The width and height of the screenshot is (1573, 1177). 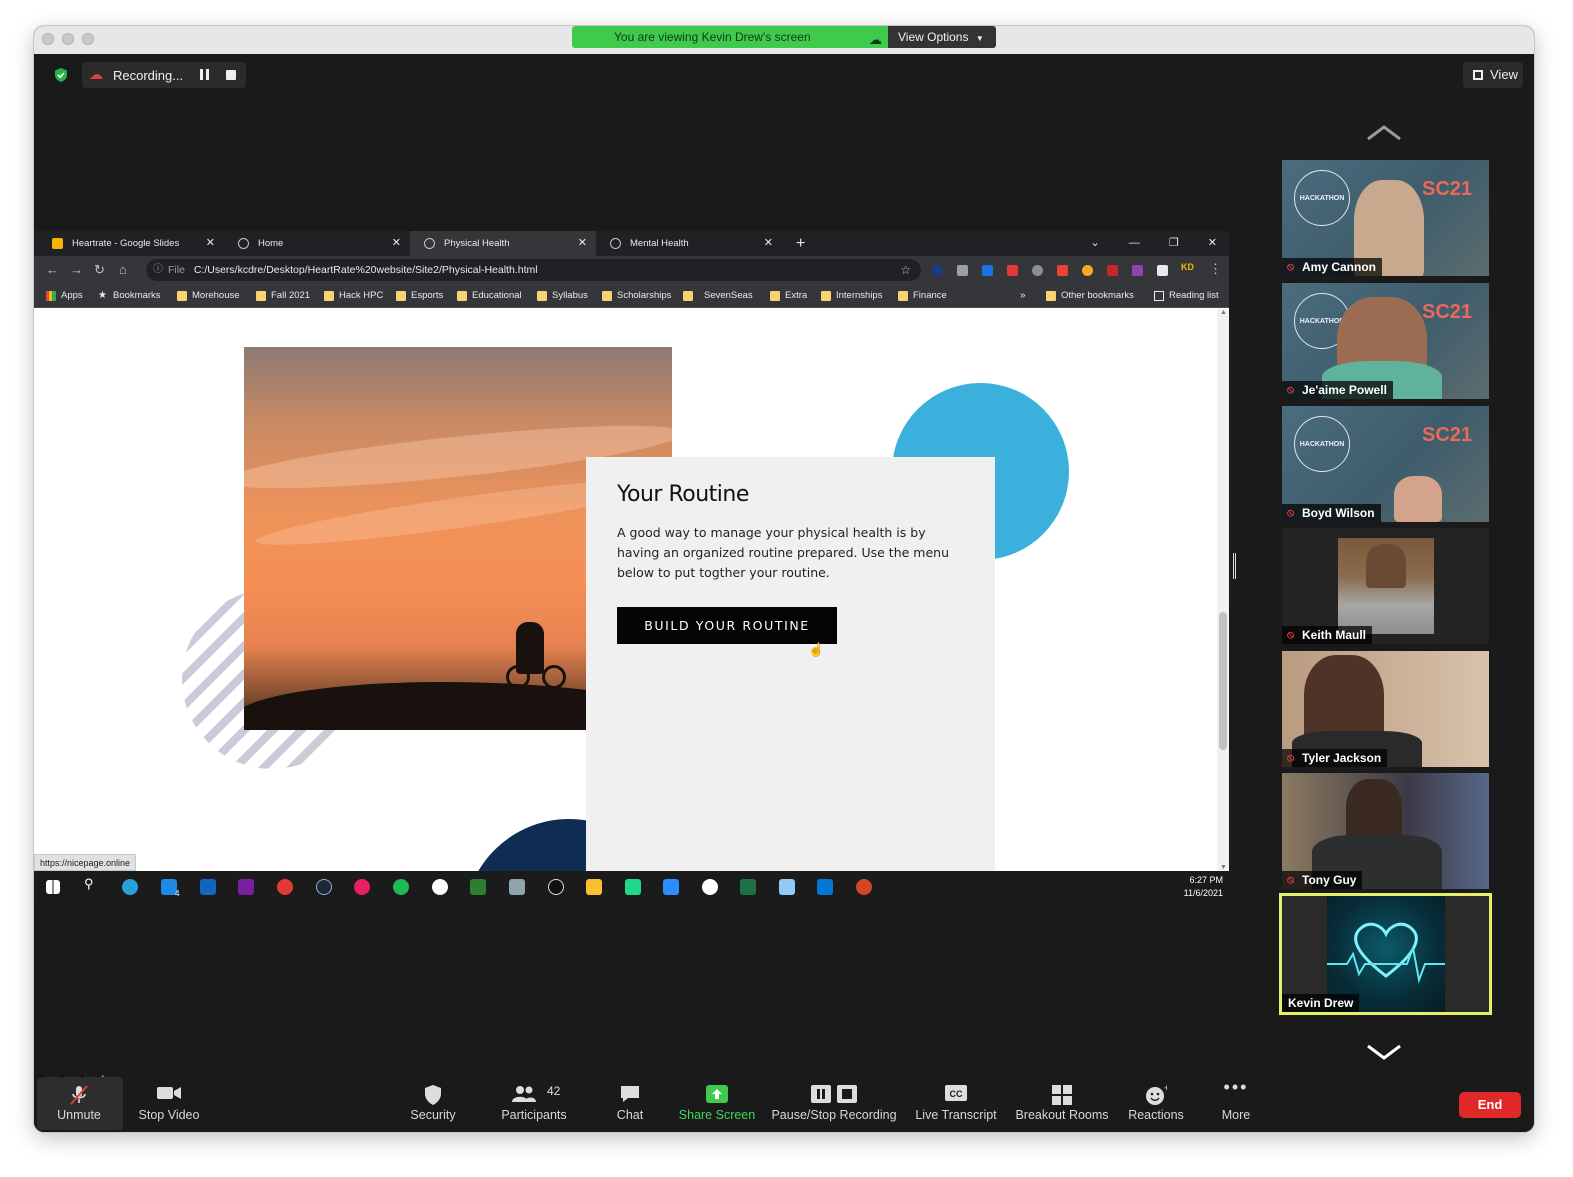 I want to click on bookmark-folder: Syllabus, so click(x=562, y=296).